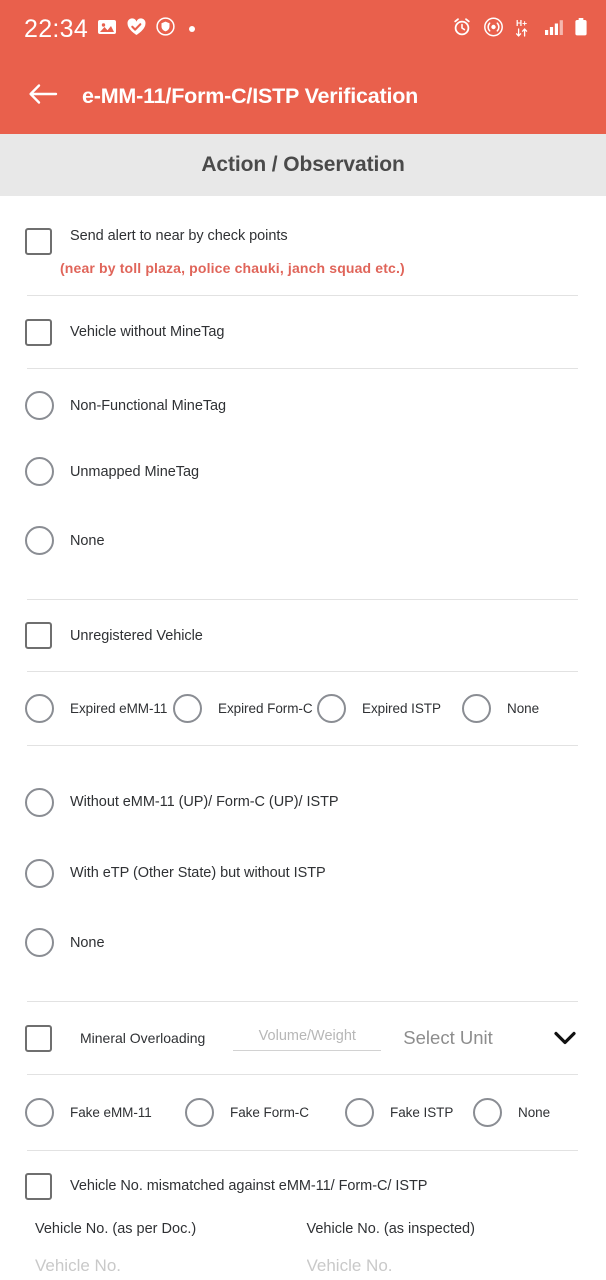 The width and height of the screenshot is (606, 1280). I want to click on radio-label-fake-none: None, so click(534, 1112).